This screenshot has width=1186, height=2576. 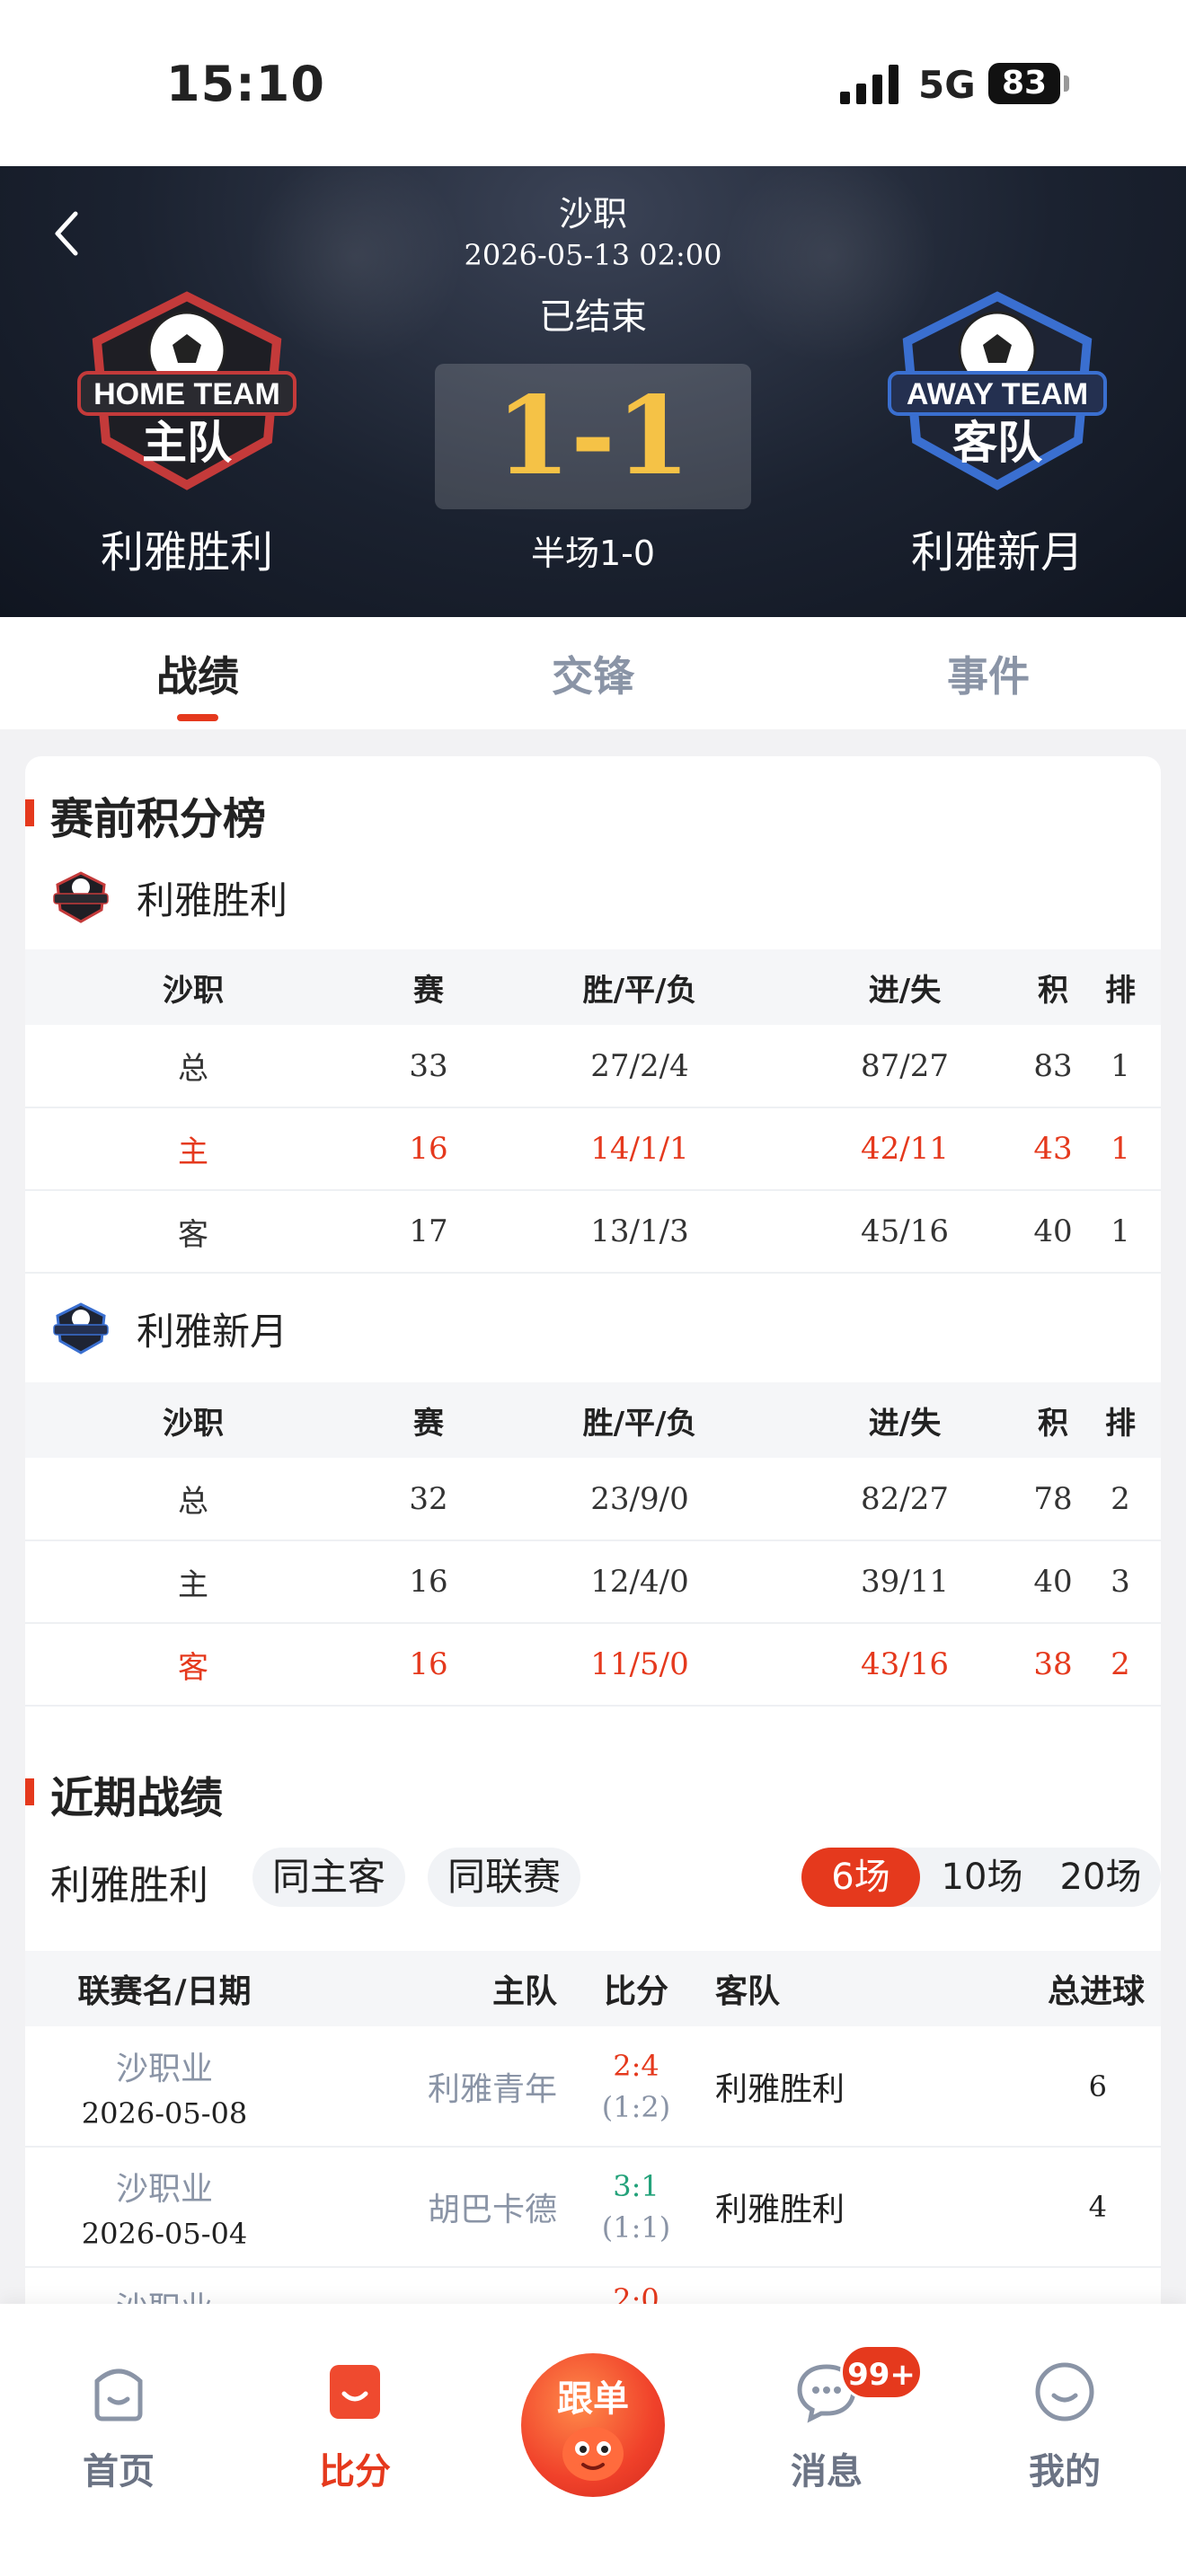 What do you see at coordinates (997, 547) in the screenshot?
I see `away-team-name: 利雅新月` at bounding box center [997, 547].